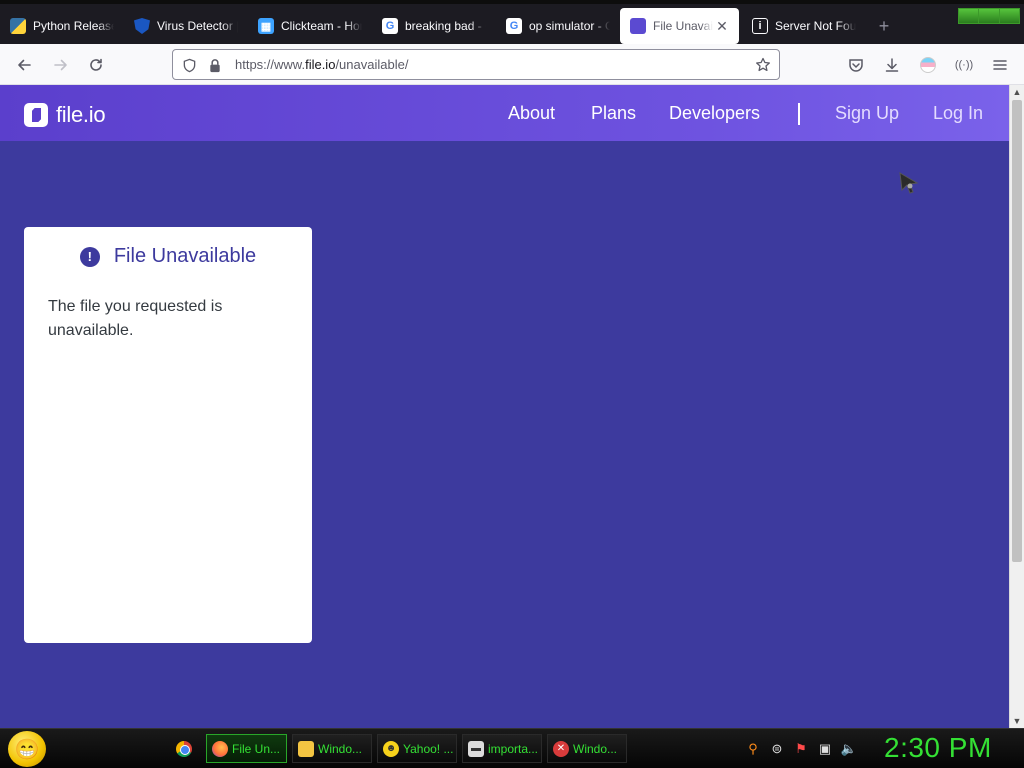  What do you see at coordinates (1017, 721) in the screenshot?
I see `scroll-down-arrow-icon: ▼` at bounding box center [1017, 721].